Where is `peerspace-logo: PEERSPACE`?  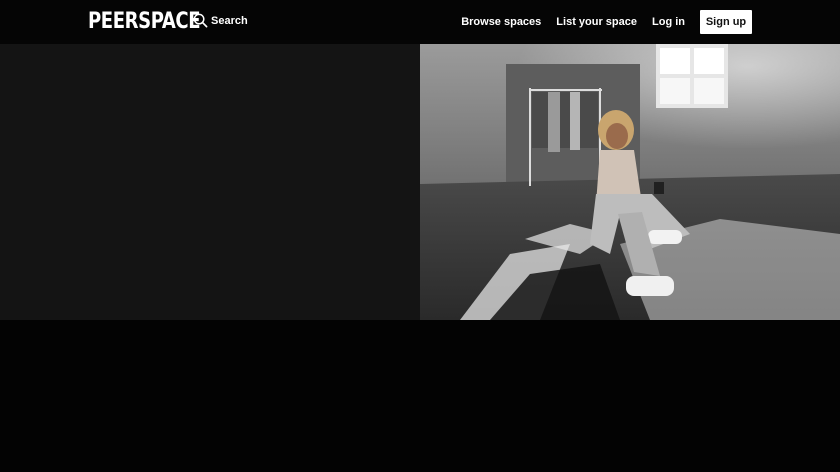
peerspace-logo: PEERSPACE is located at coordinates (144, 22).